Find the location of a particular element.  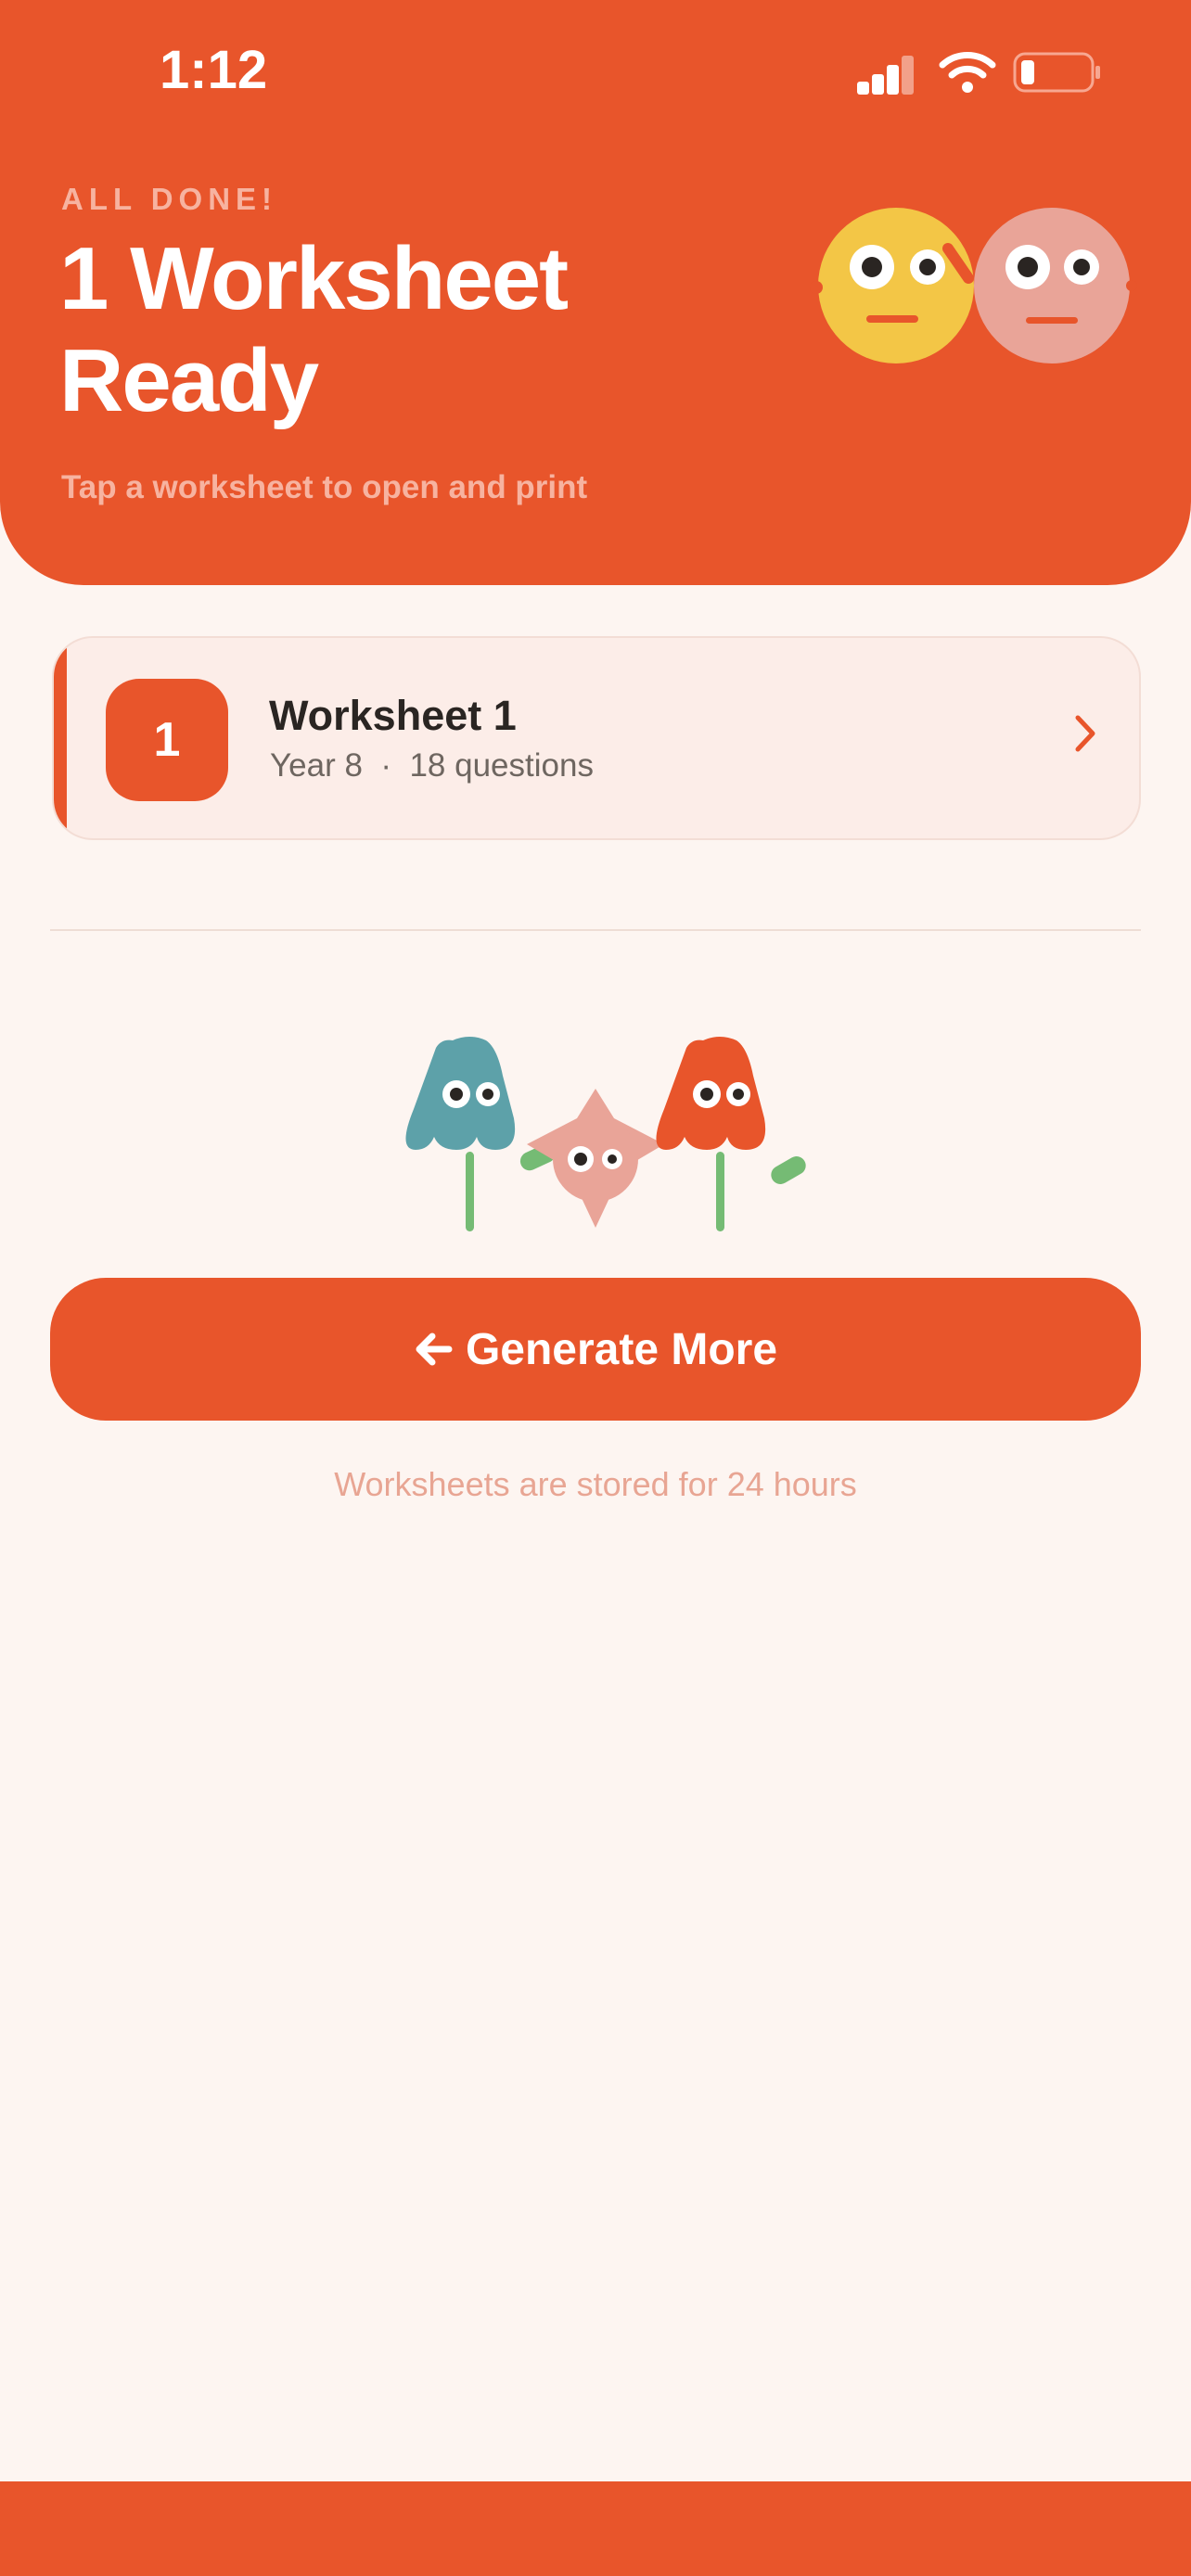

card-accent-bar is located at coordinates (60, 738).